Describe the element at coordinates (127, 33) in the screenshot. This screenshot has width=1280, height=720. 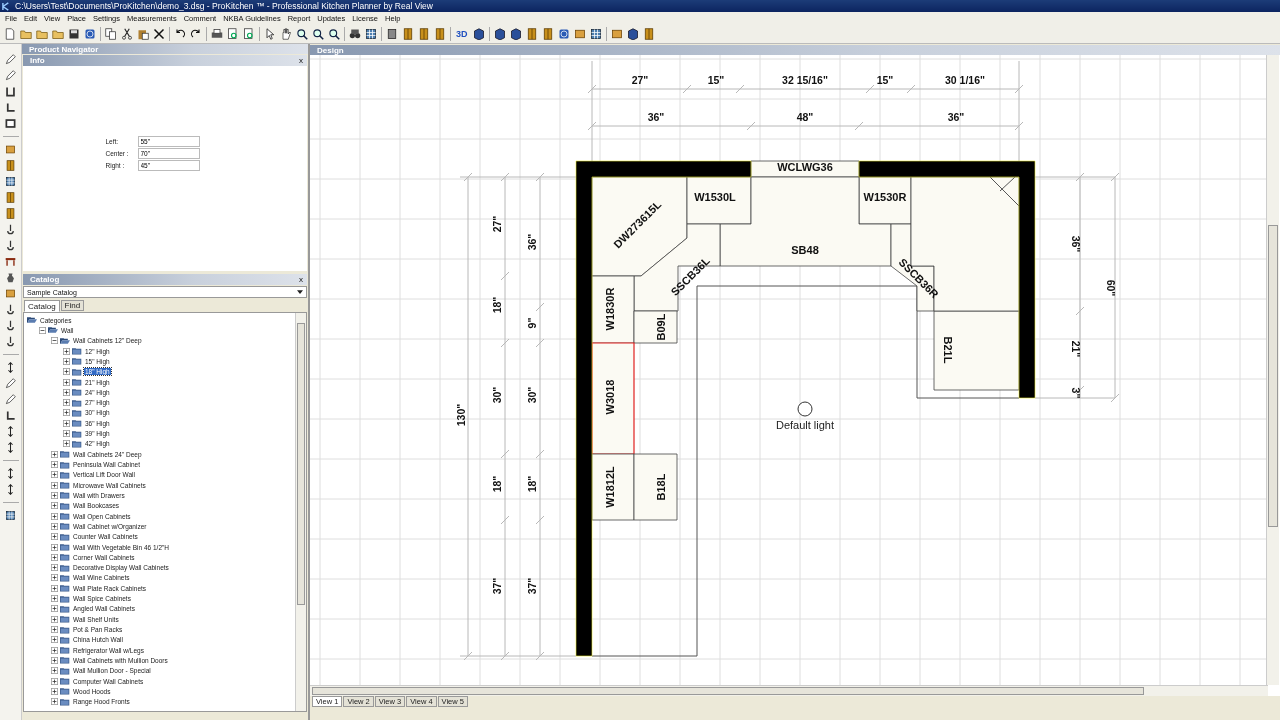
I see `cut-icon` at that location.